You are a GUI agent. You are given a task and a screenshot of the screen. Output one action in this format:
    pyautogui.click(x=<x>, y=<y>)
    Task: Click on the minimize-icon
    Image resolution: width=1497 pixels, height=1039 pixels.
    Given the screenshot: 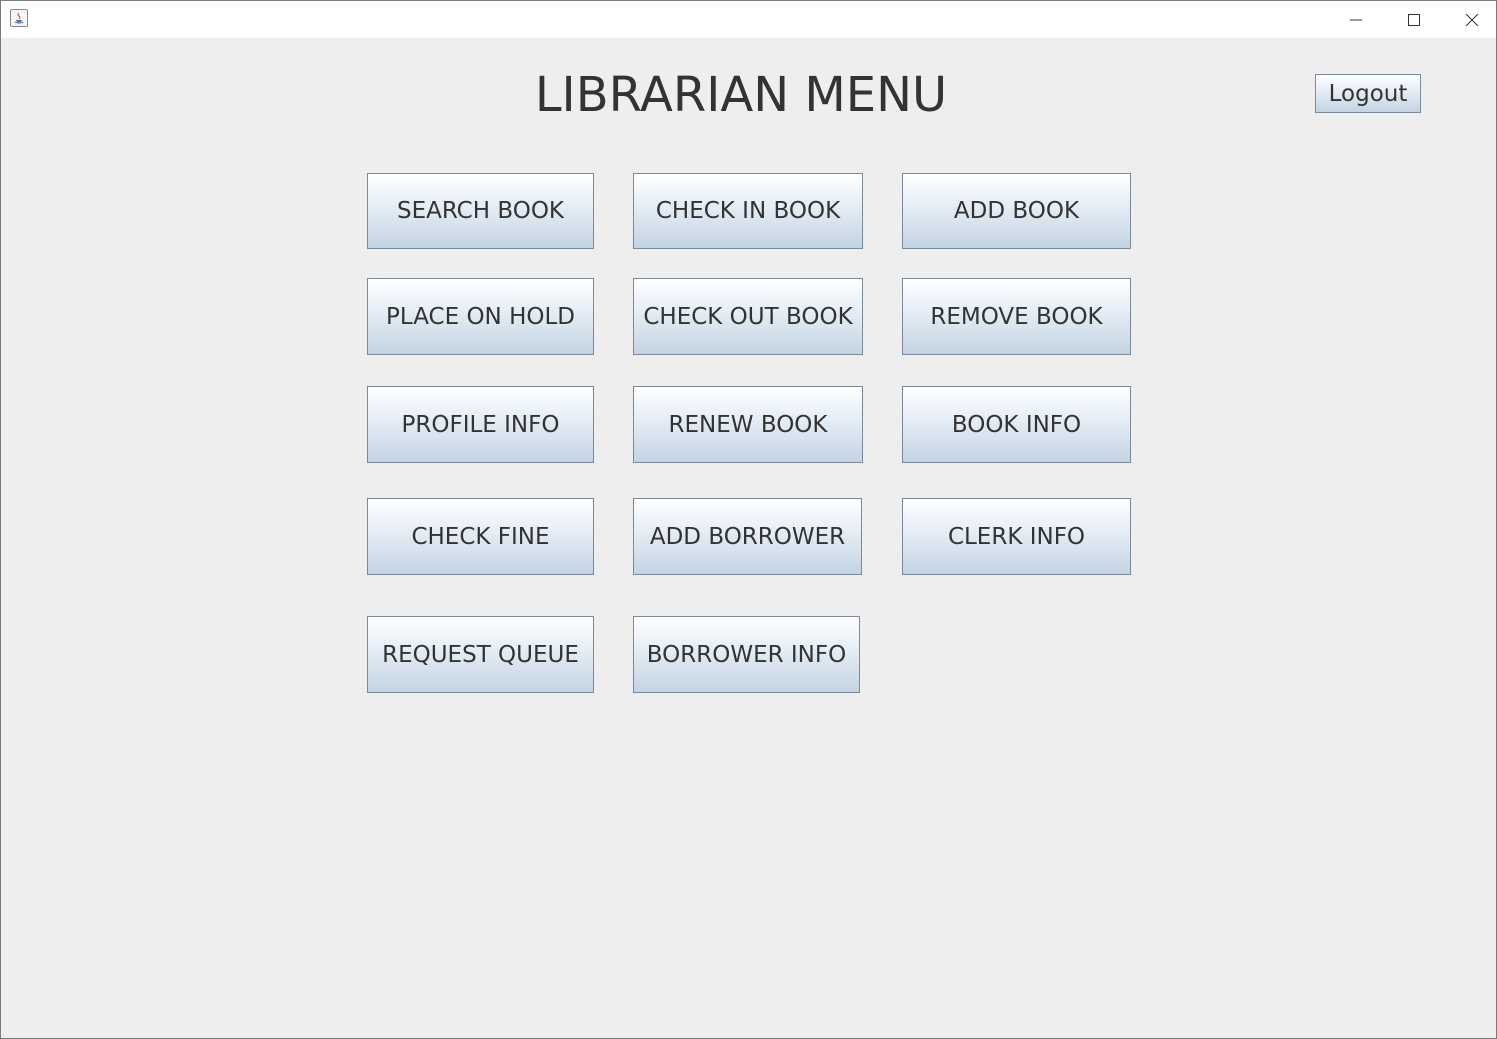 What is the action you would take?
    pyautogui.click(x=1356, y=20)
    